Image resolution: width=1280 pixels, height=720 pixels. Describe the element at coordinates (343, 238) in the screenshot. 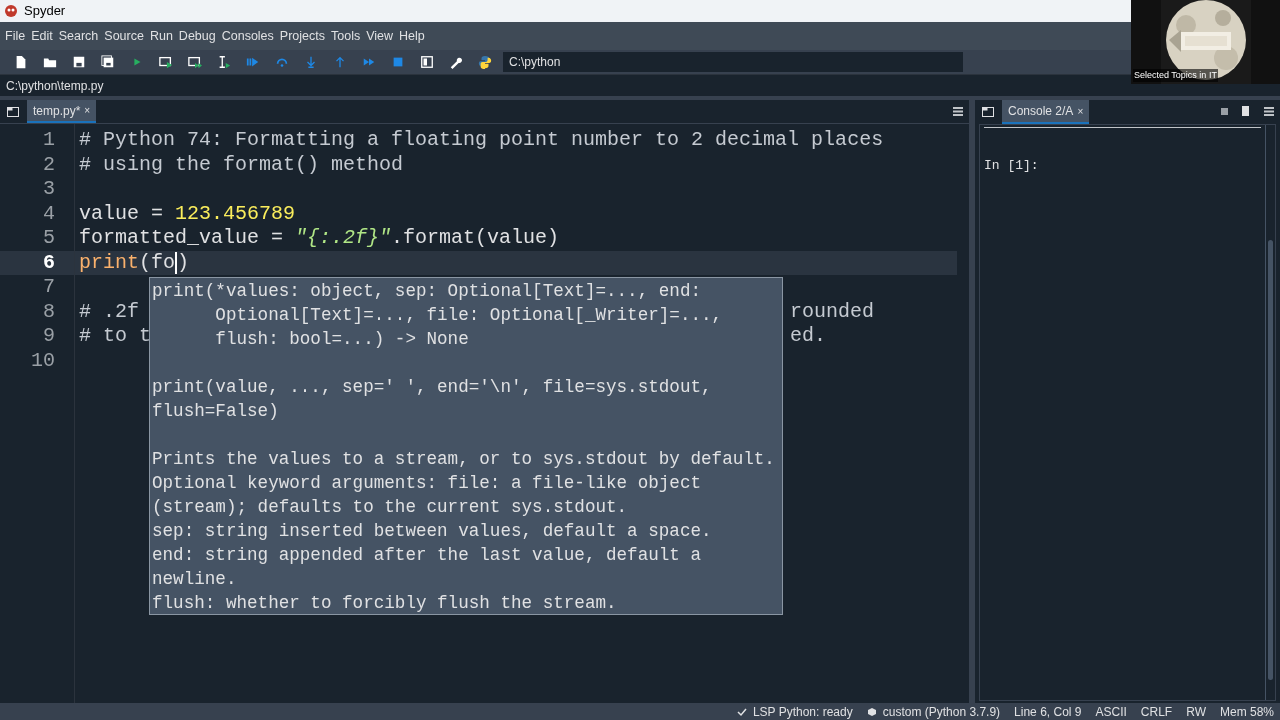

I see `code-text: "{:.2f}"` at that location.